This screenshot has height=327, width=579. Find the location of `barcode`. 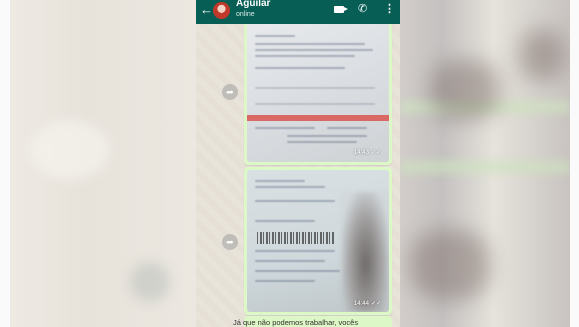

barcode is located at coordinates (296, 238).